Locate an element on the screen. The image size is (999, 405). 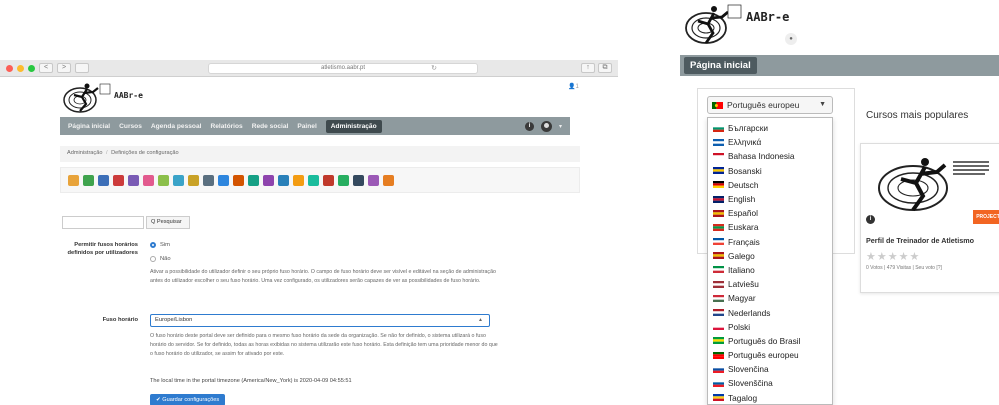
back-button: < is located at coordinates (46, 68).